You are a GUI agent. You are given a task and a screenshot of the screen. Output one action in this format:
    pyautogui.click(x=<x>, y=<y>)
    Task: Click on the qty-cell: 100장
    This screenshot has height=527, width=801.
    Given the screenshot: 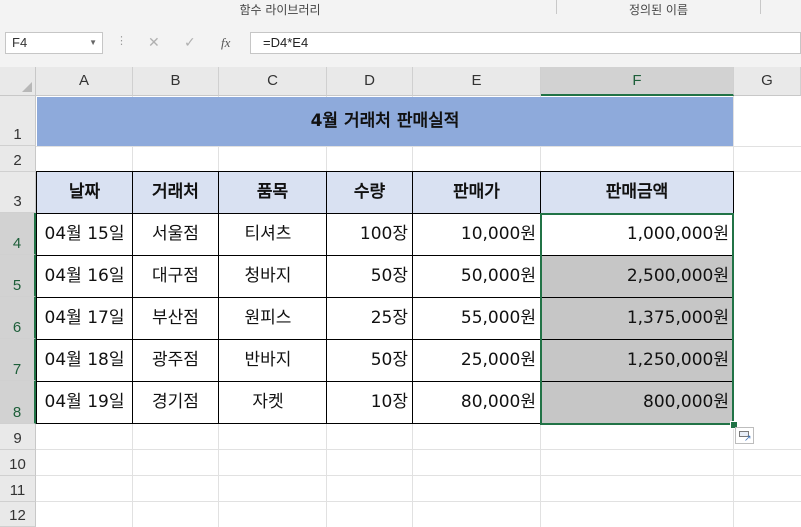 What is the action you would take?
    pyautogui.click(x=369, y=234)
    